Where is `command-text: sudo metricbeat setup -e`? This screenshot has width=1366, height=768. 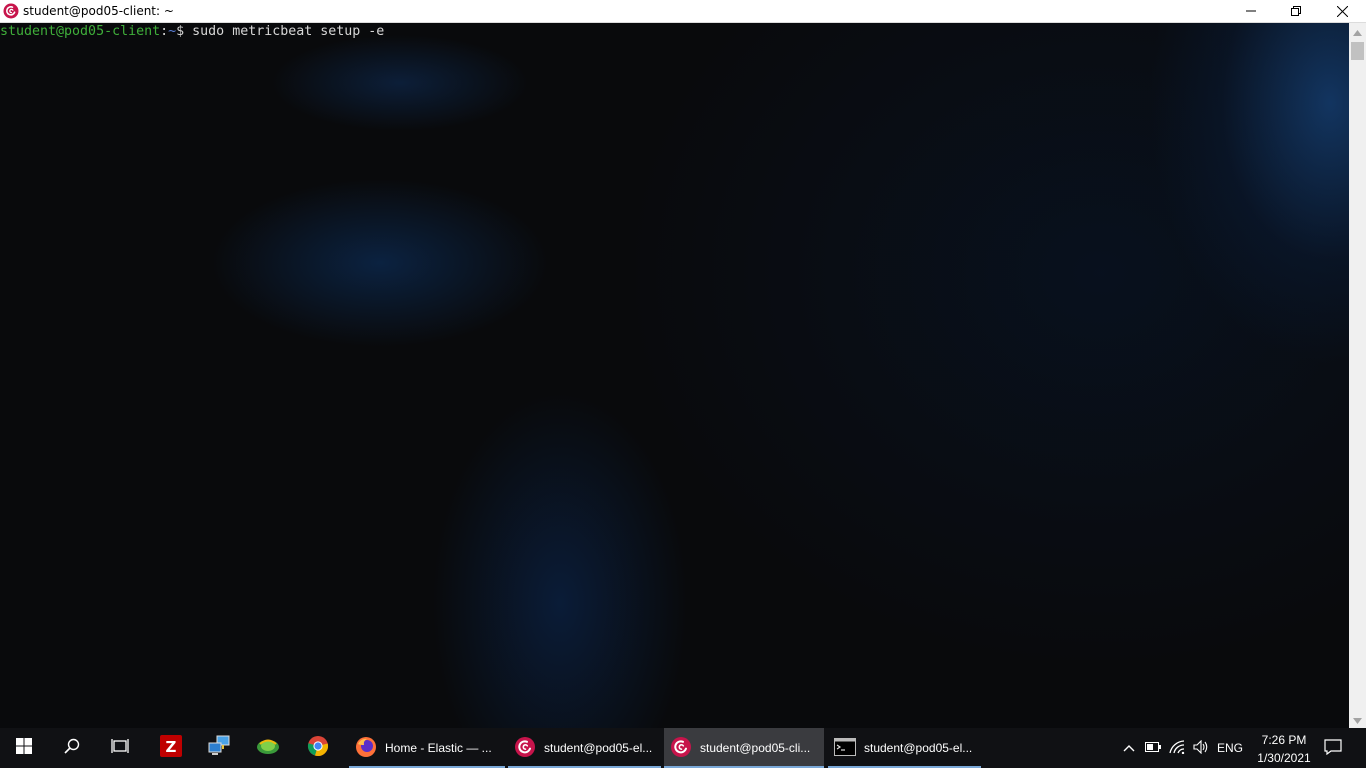
command-text: sudo metricbeat setup -e is located at coordinates (284, 31).